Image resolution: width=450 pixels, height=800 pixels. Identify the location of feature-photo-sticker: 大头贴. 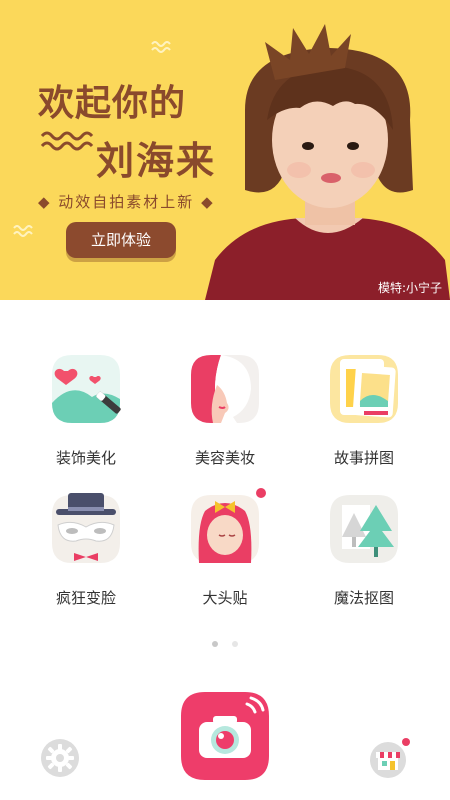
(225, 546).